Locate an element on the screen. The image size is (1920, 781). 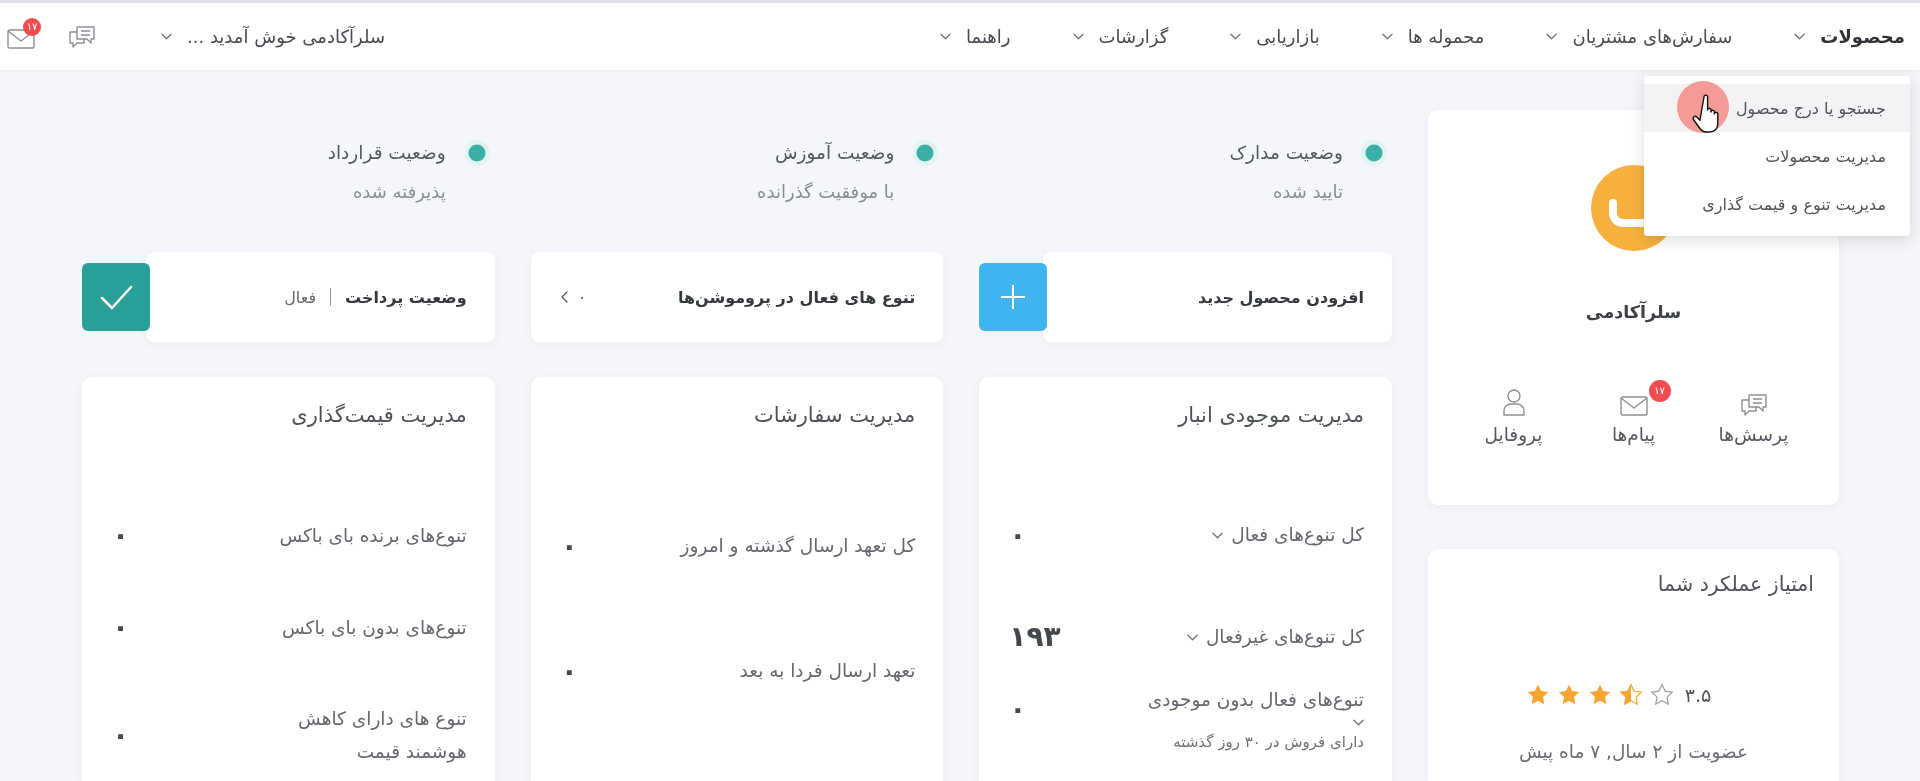
stat-label: کل تنوع‌های فعال is located at coordinates (1297, 535).